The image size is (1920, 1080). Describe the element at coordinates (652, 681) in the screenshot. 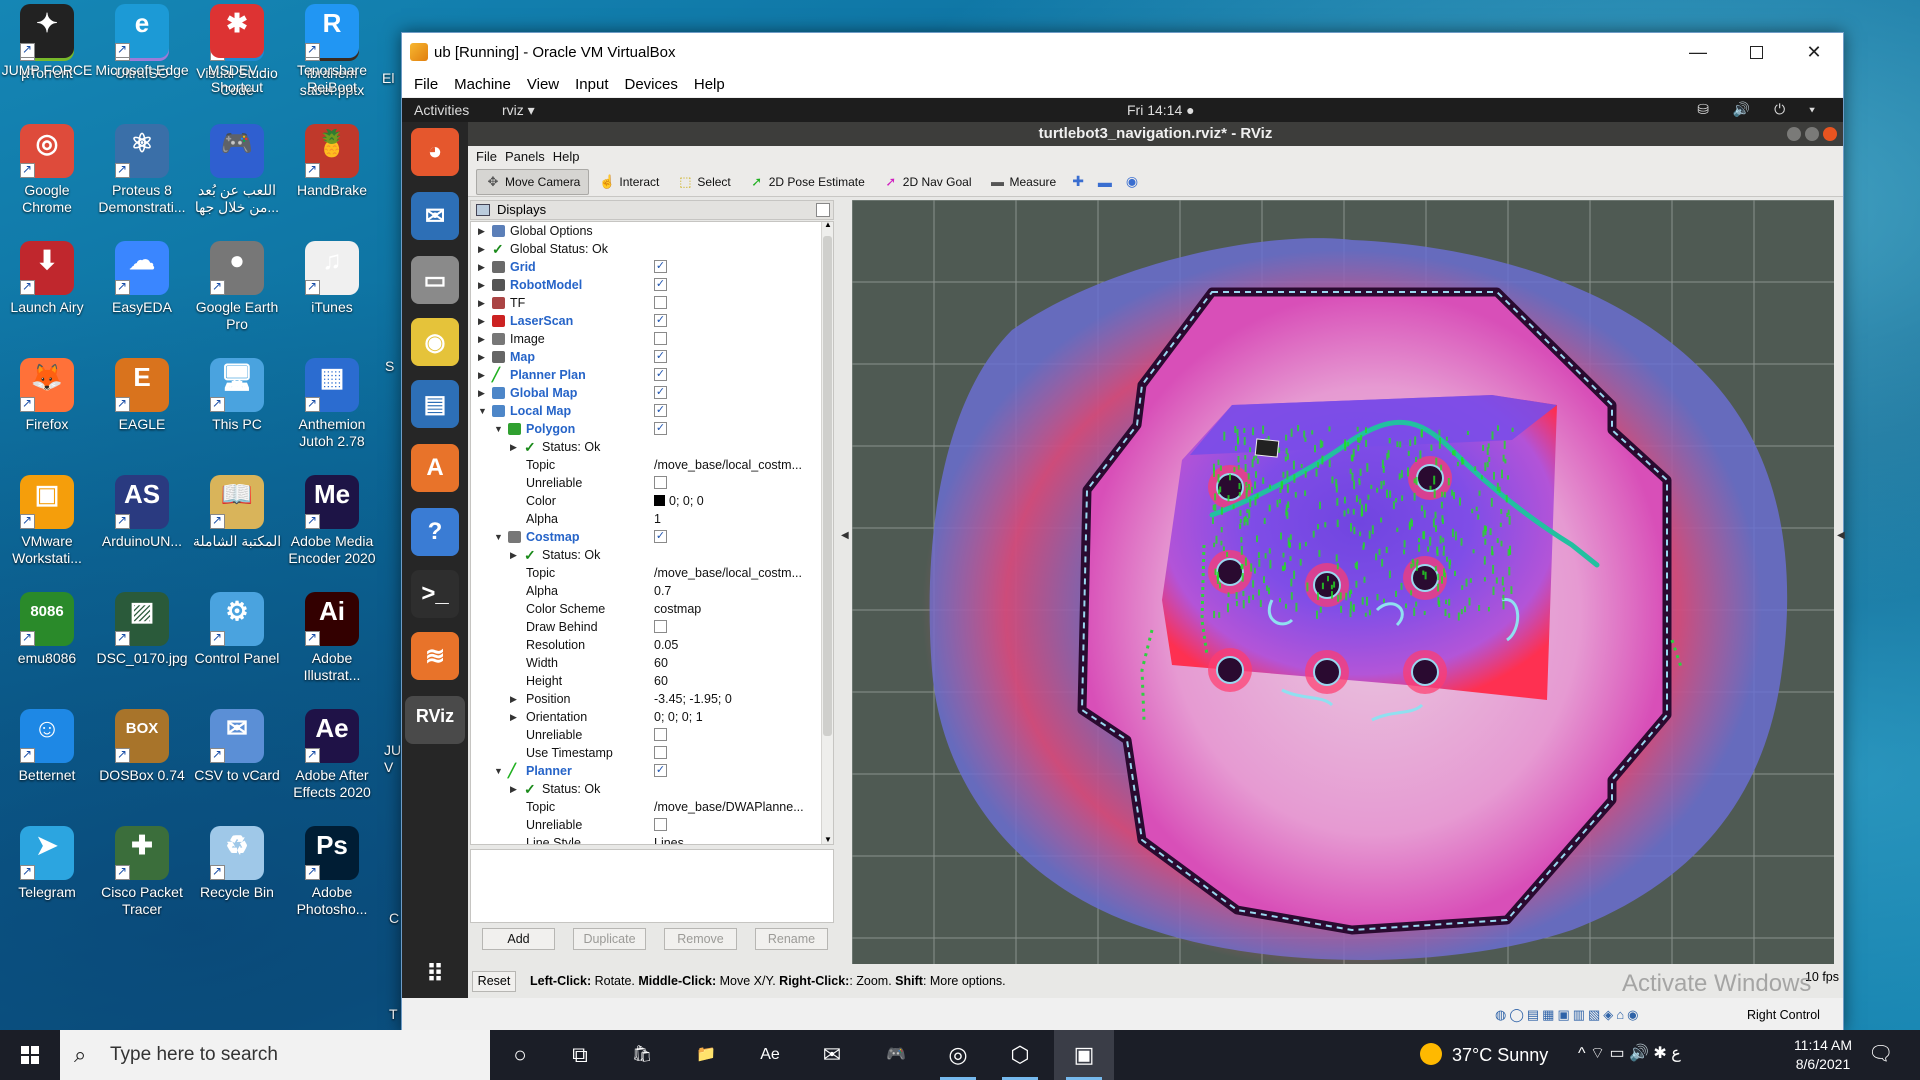

I see `tree-row-height: Height 60` at that location.